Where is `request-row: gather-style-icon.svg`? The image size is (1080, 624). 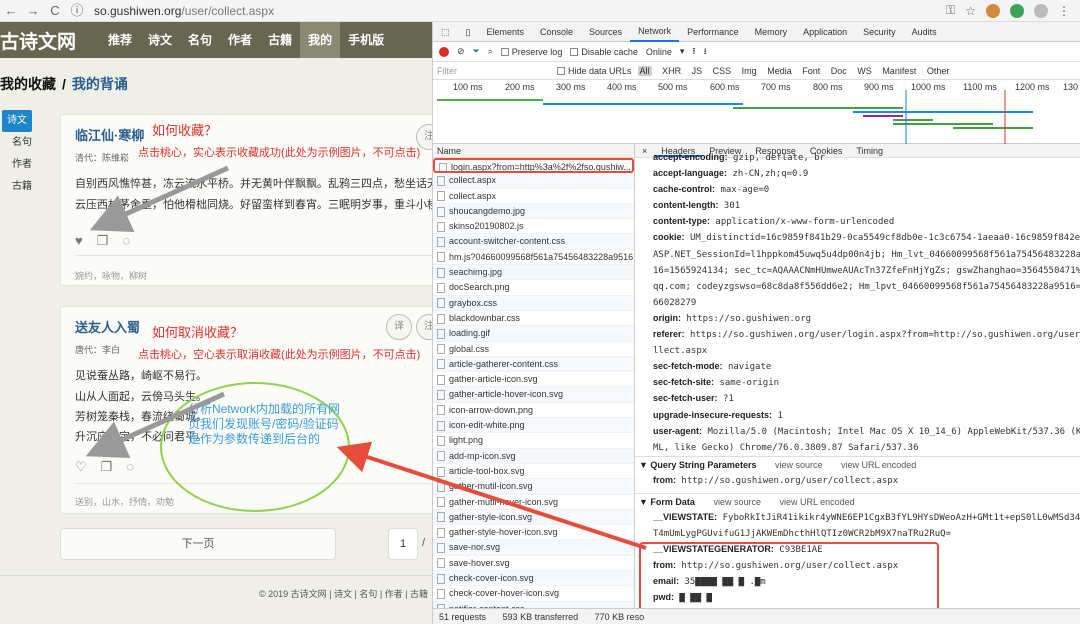 request-row: gather-style-icon.svg is located at coordinates (533, 517).